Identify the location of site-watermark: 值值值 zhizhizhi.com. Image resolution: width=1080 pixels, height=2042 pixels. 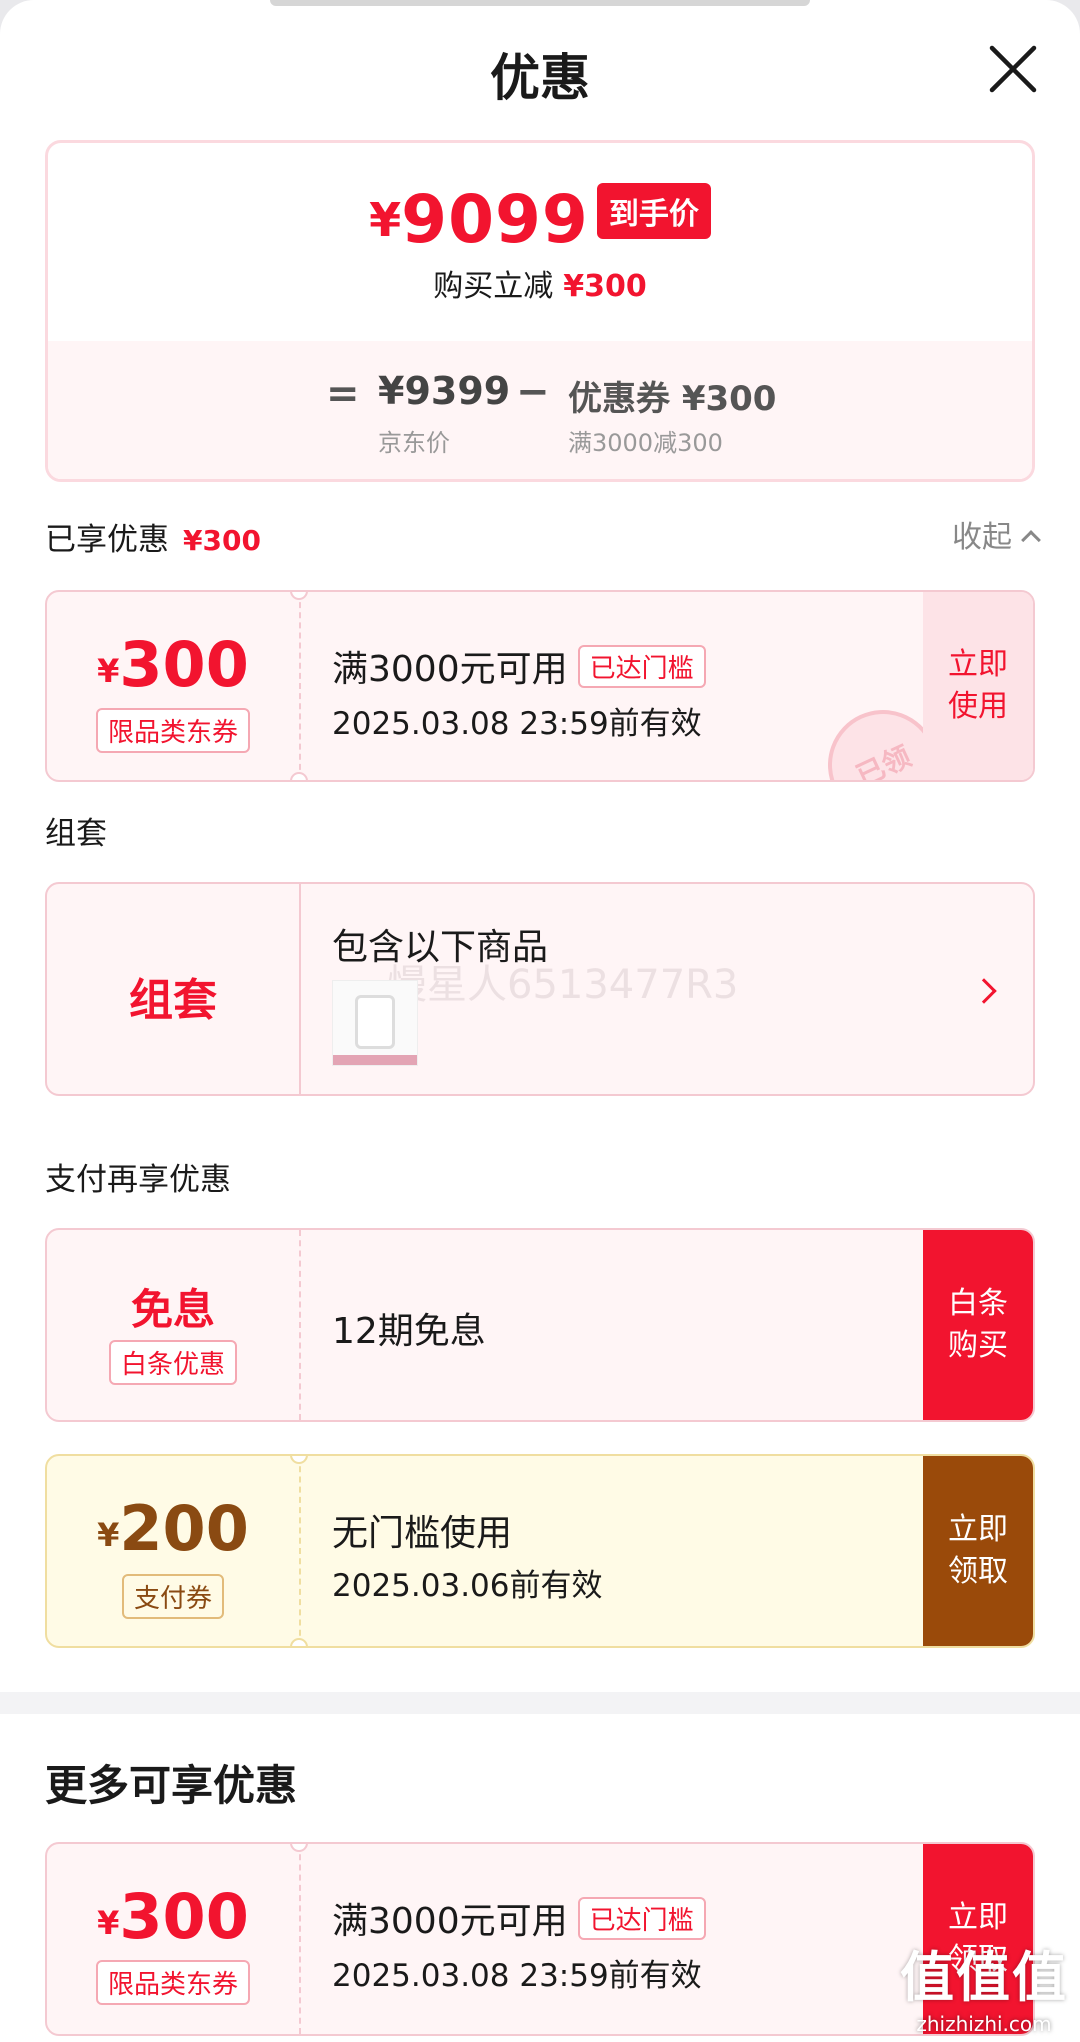
(984, 1984).